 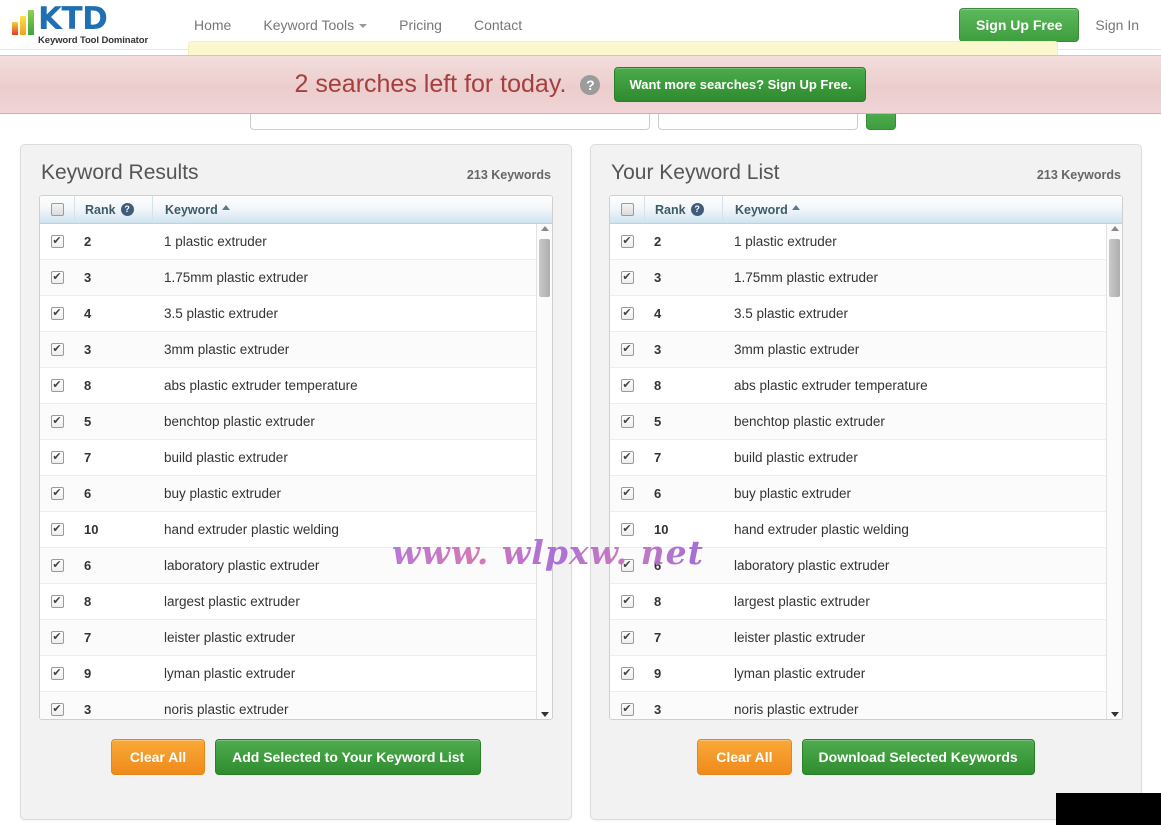 I want to click on list-clear-all-button: Clear All, so click(x=744, y=757).